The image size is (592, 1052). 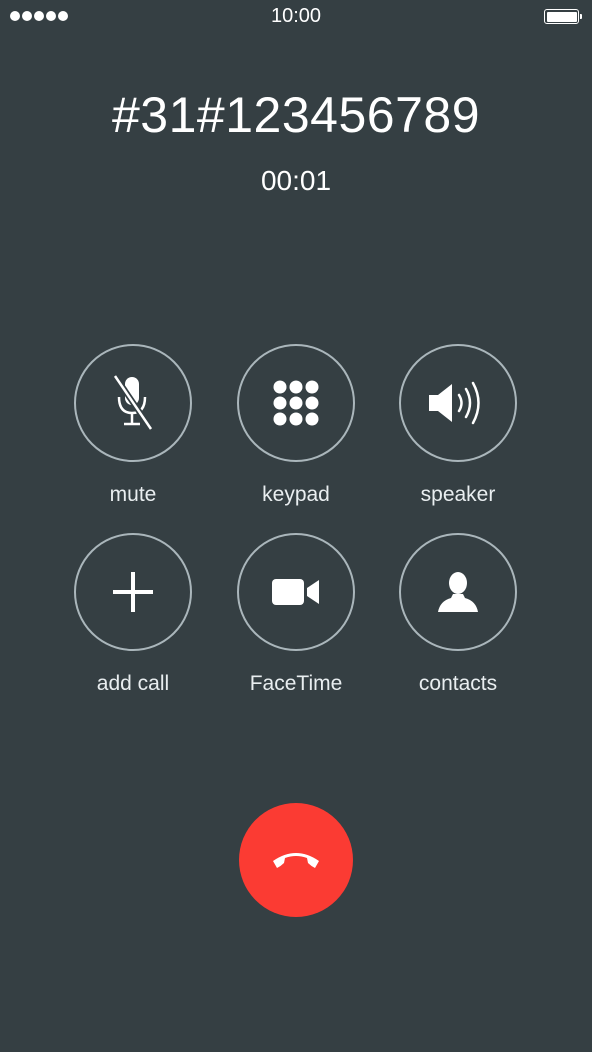 I want to click on battery-fill, so click(x=561, y=16).